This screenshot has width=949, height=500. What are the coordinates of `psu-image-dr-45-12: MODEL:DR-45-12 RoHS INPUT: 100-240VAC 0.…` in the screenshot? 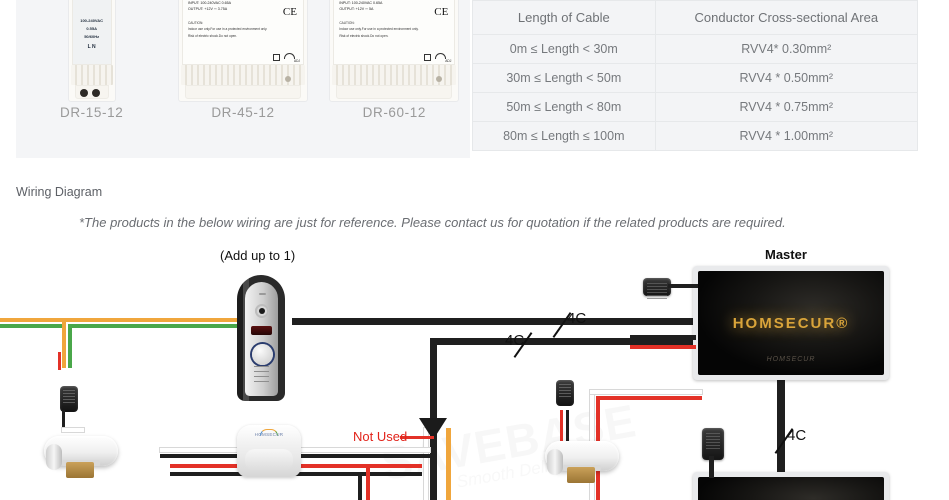 It's located at (242, 50).